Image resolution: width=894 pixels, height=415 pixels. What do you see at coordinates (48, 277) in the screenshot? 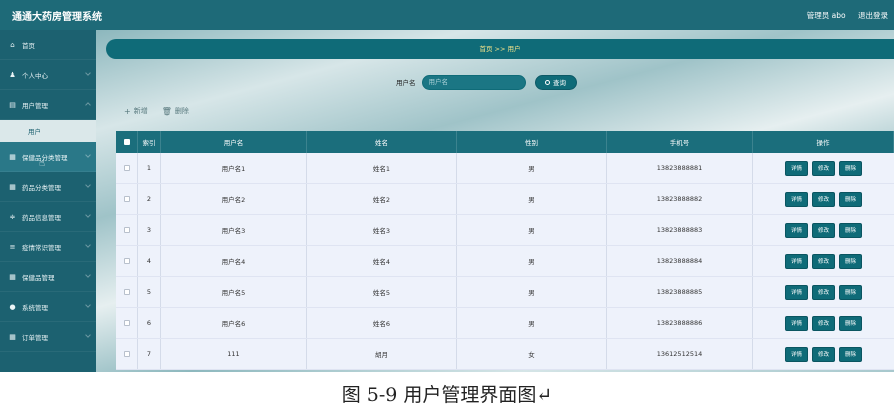
I see `sidebar-item-health-products: ▦ 保健品管理` at bounding box center [48, 277].